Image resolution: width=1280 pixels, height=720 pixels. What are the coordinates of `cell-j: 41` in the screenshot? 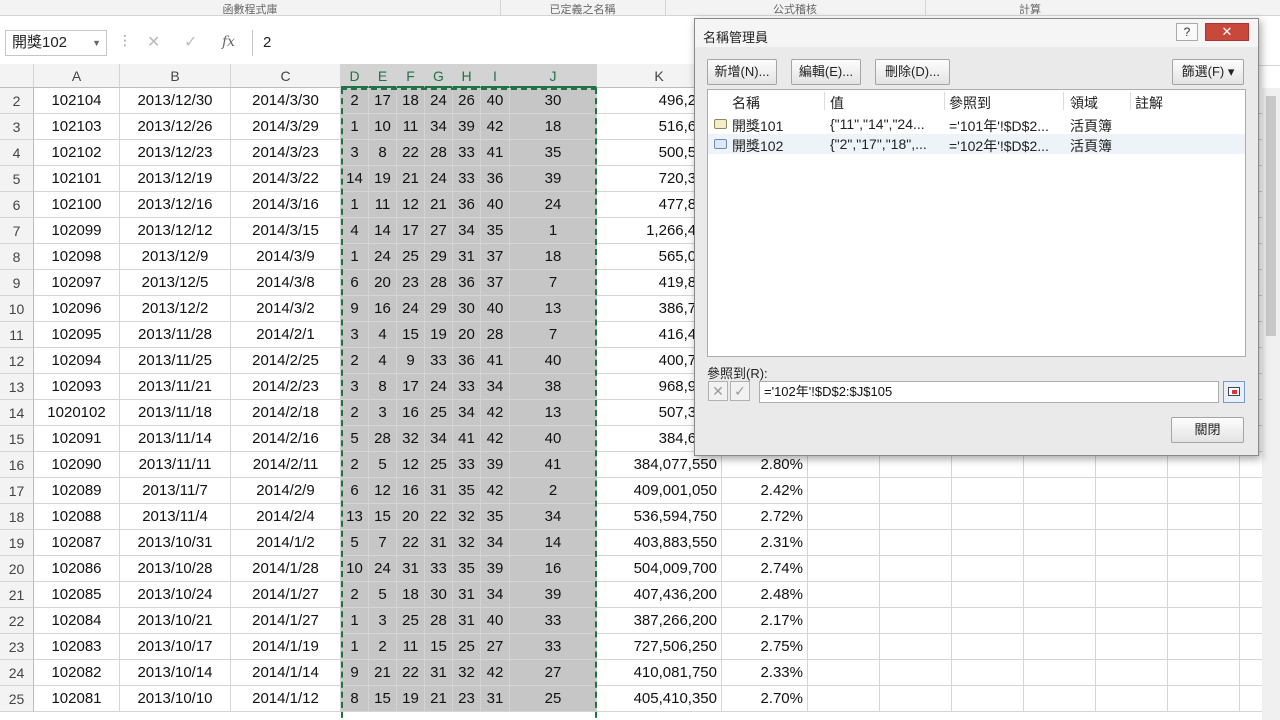 It's located at (553, 465).